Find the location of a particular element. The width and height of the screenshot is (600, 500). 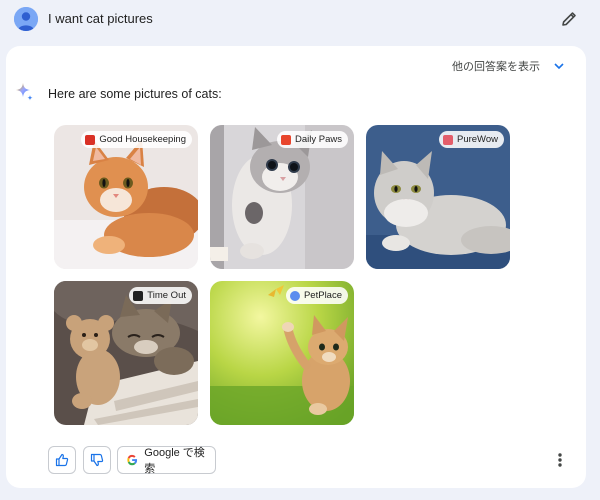

show-drafts-label: 他の回答案を表示 is located at coordinates (496, 67).